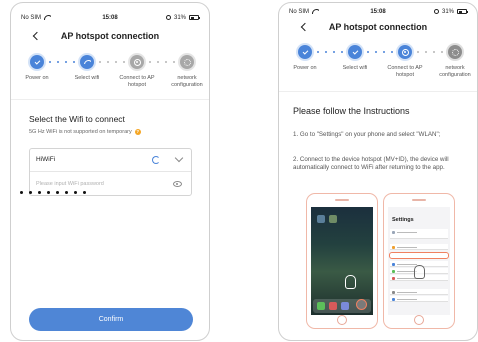 The image size is (478, 342). I want to click on settings-app-icon, so click(361, 304).